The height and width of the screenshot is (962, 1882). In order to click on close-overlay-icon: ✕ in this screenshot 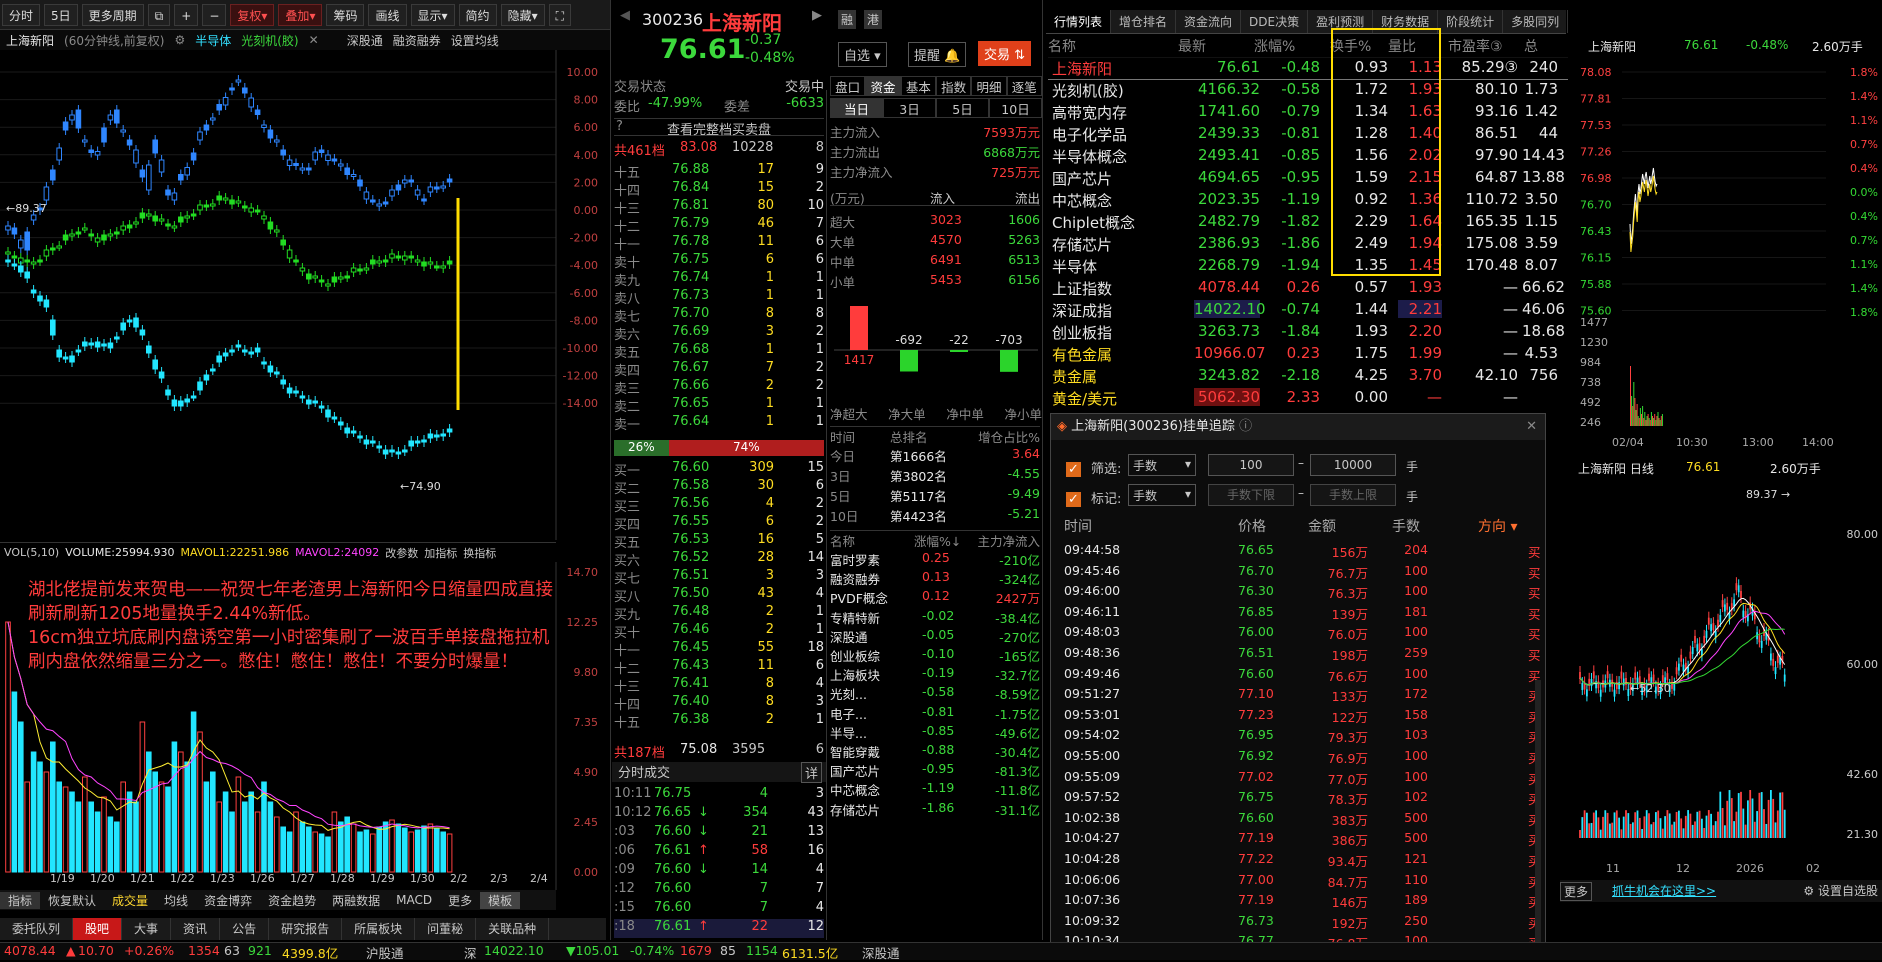, I will do `click(314, 40)`.